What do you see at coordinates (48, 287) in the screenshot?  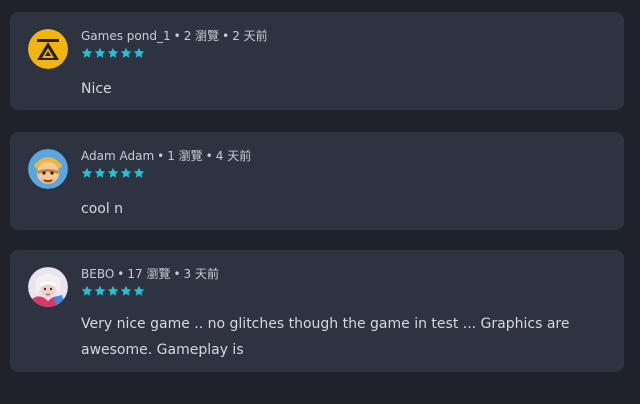 I see `character-portrait-avatar-icon` at bounding box center [48, 287].